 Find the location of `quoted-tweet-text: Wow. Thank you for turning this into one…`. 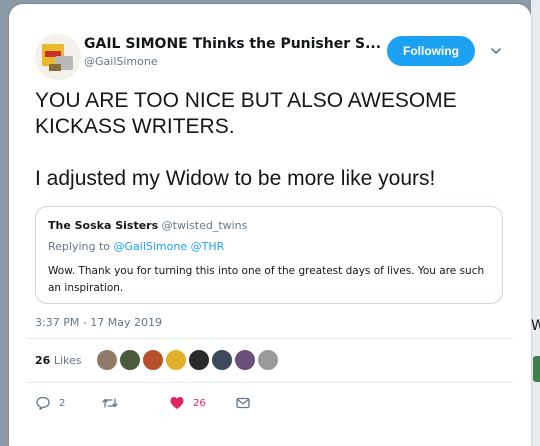

quoted-tweet-text: Wow. Thank you for turning this into one… is located at coordinates (266, 279).